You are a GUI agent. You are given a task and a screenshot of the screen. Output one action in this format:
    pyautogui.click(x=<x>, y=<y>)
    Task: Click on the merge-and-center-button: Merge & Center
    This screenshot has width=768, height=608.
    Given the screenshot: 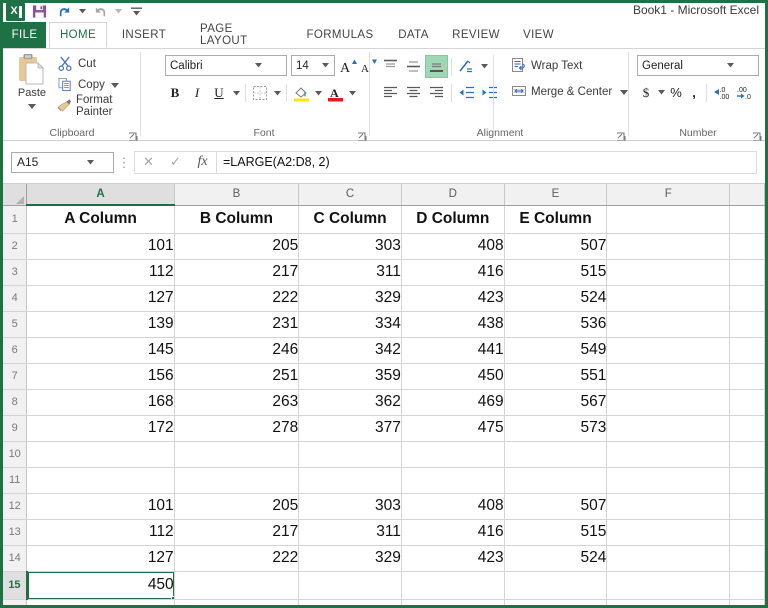 What is the action you would take?
    pyautogui.click(x=570, y=92)
    